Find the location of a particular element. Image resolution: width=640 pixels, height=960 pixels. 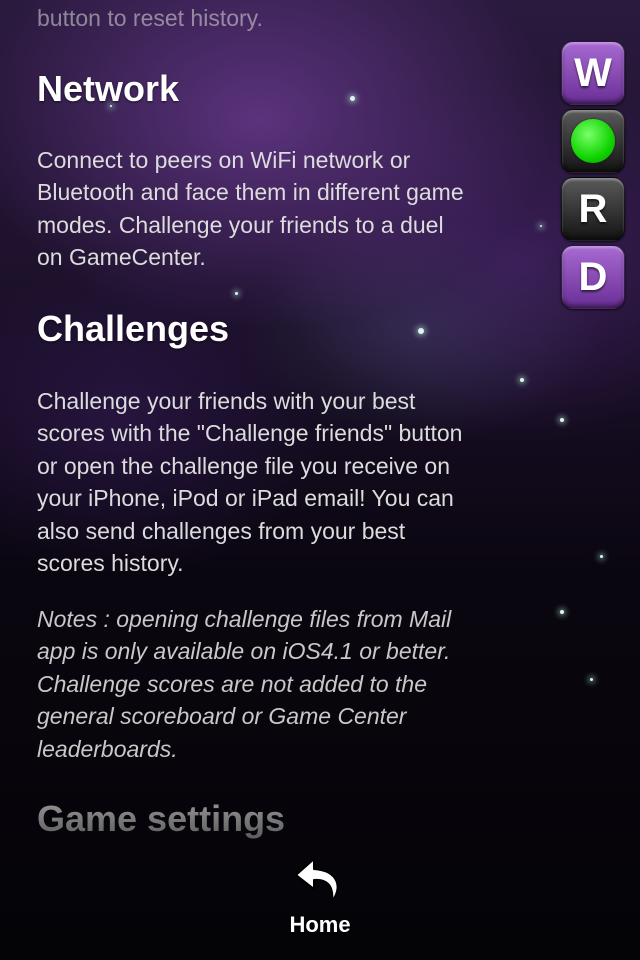

back-arrow-icon is located at coordinates (317, 880).